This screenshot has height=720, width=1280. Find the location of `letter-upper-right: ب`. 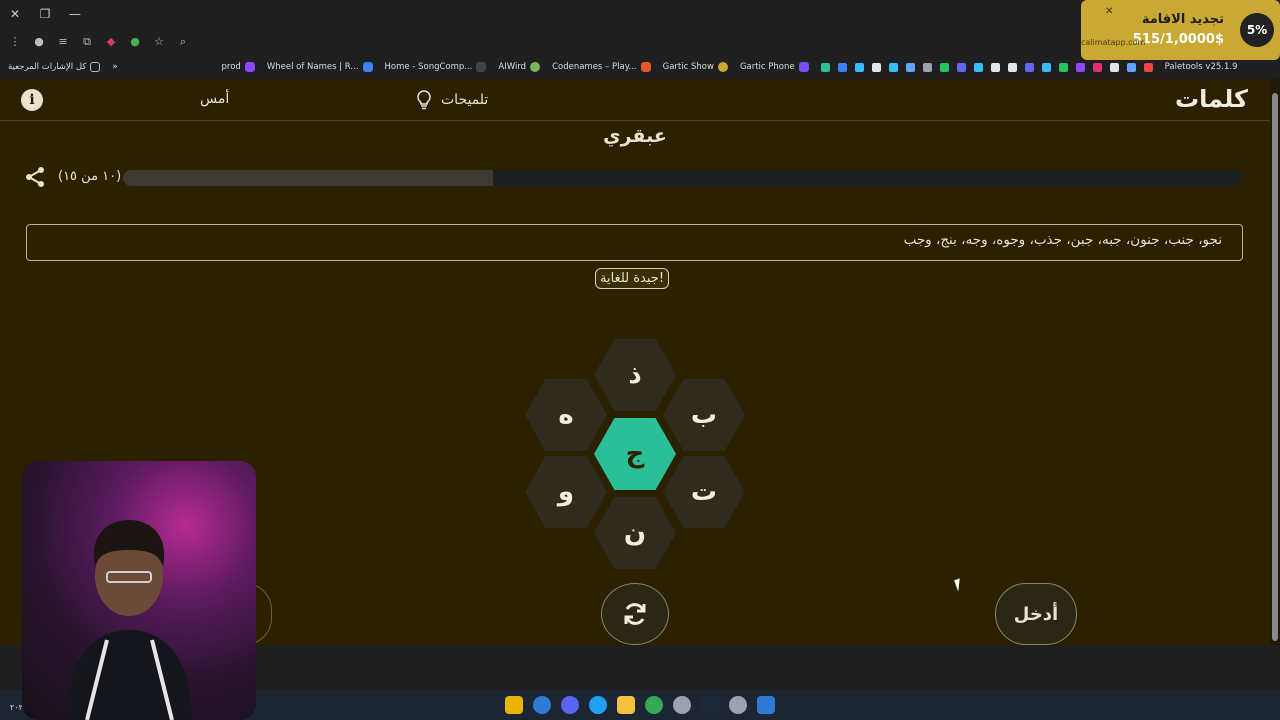

letter-upper-right: ب is located at coordinates (704, 415).